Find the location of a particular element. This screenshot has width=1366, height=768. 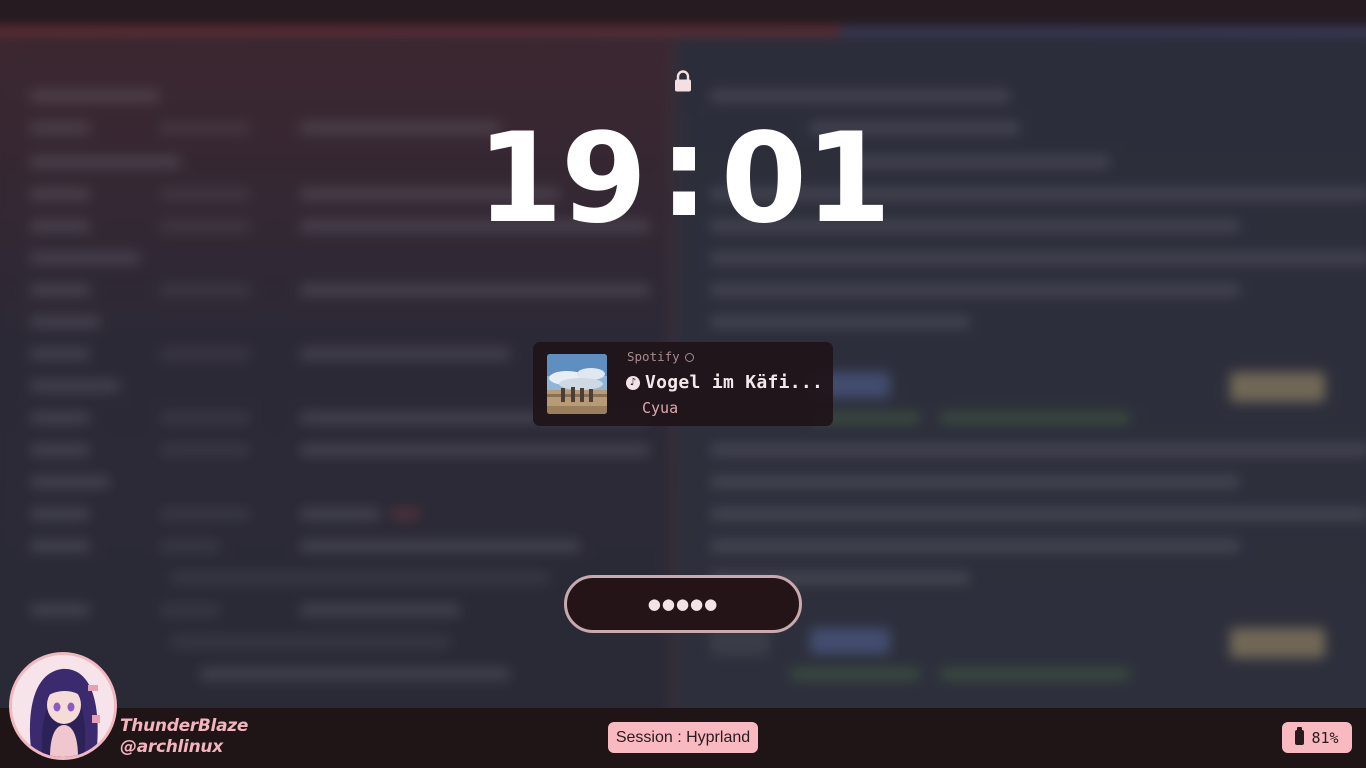

media-player-card: Spotify ♪ Vogel im Käfi... Cyua is located at coordinates (683, 384).